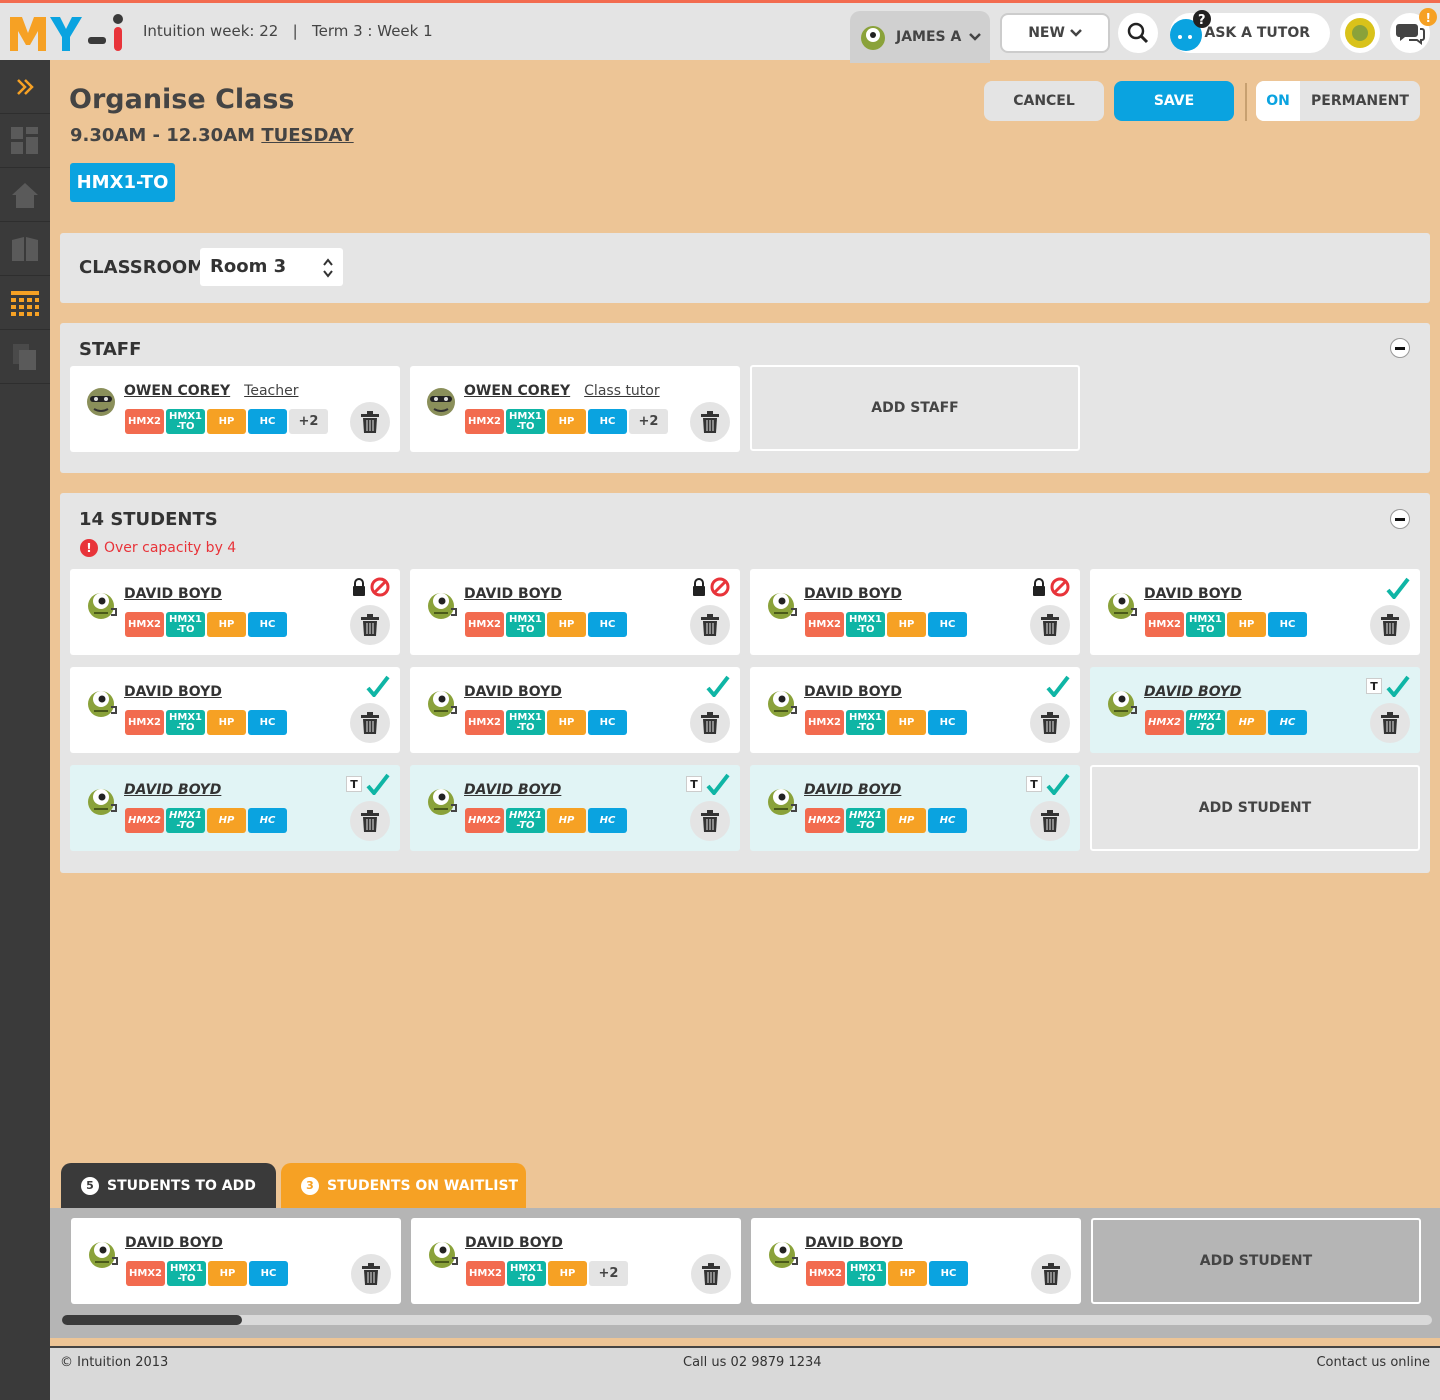 The image size is (1440, 1400). What do you see at coordinates (168, 1185) in the screenshot?
I see `tab-students-to-add: 5 STUDENTS TO ADD` at bounding box center [168, 1185].